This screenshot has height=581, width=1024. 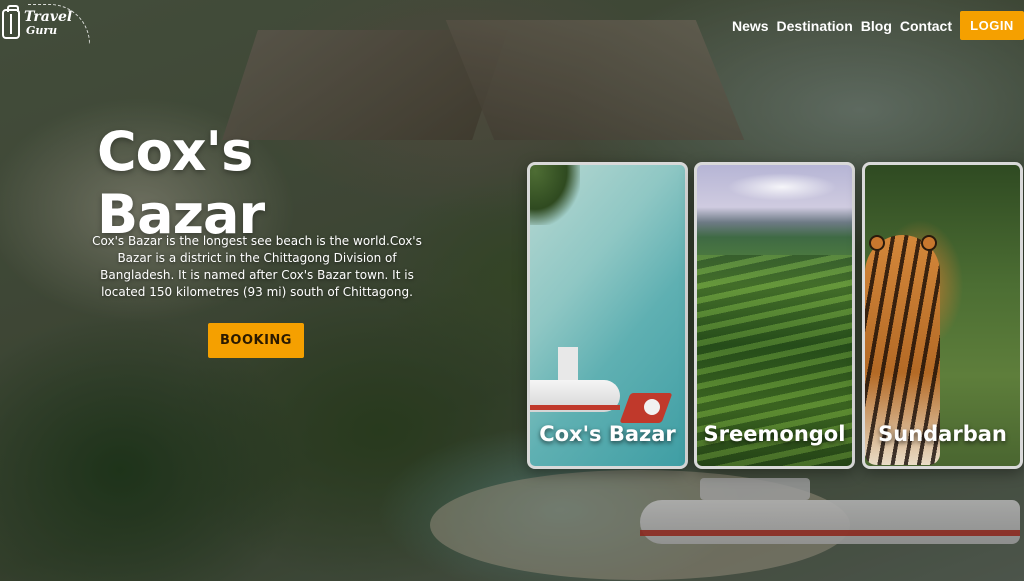 What do you see at coordinates (181, 183) in the screenshot?
I see `hero-title: Cox's Bazar` at bounding box center [181, 183].